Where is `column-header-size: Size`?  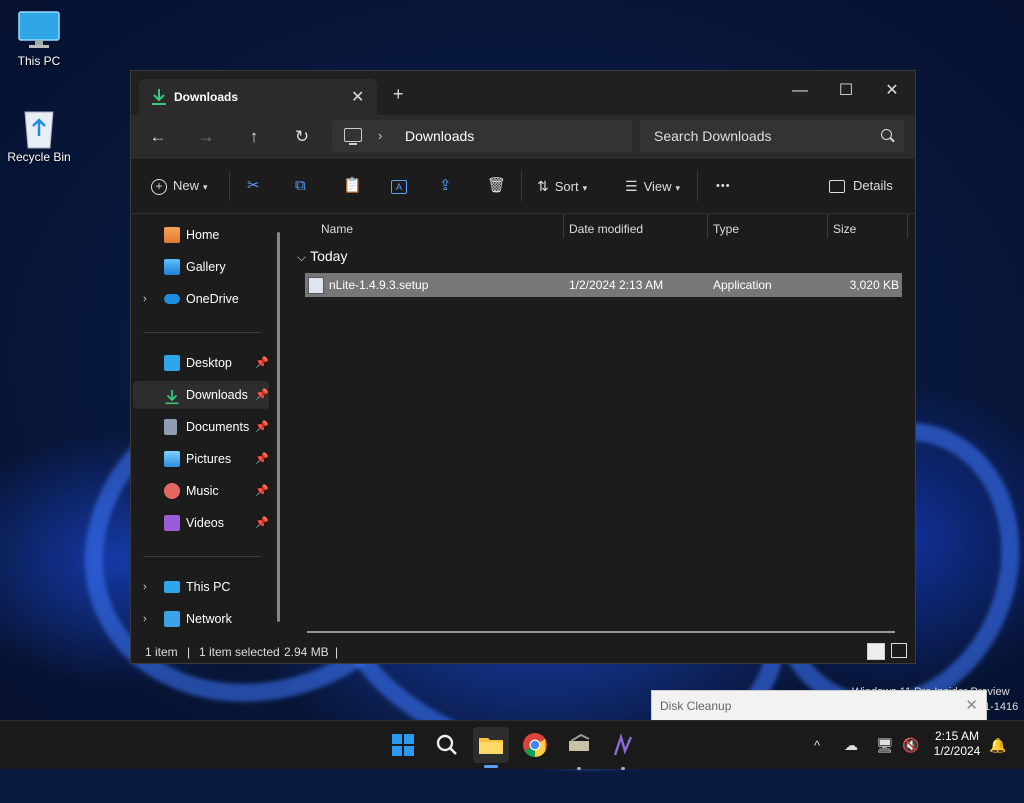
column-header-size: Size is located at coordinates (844, 229).